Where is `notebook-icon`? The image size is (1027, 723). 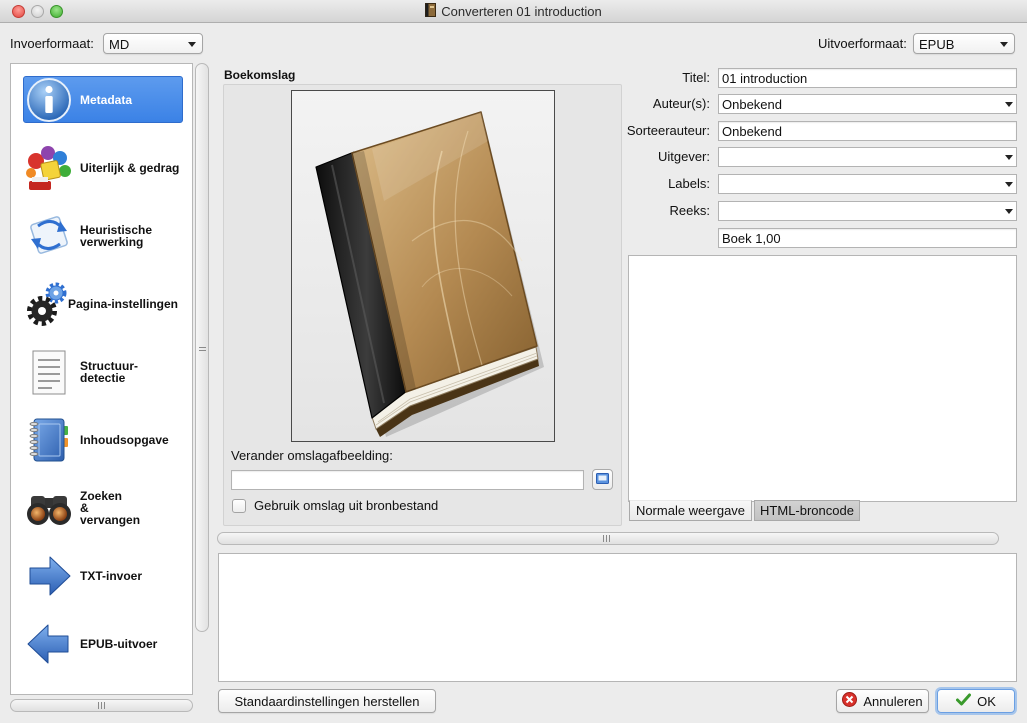
notebook-icon is located at coordinates (49, 440).